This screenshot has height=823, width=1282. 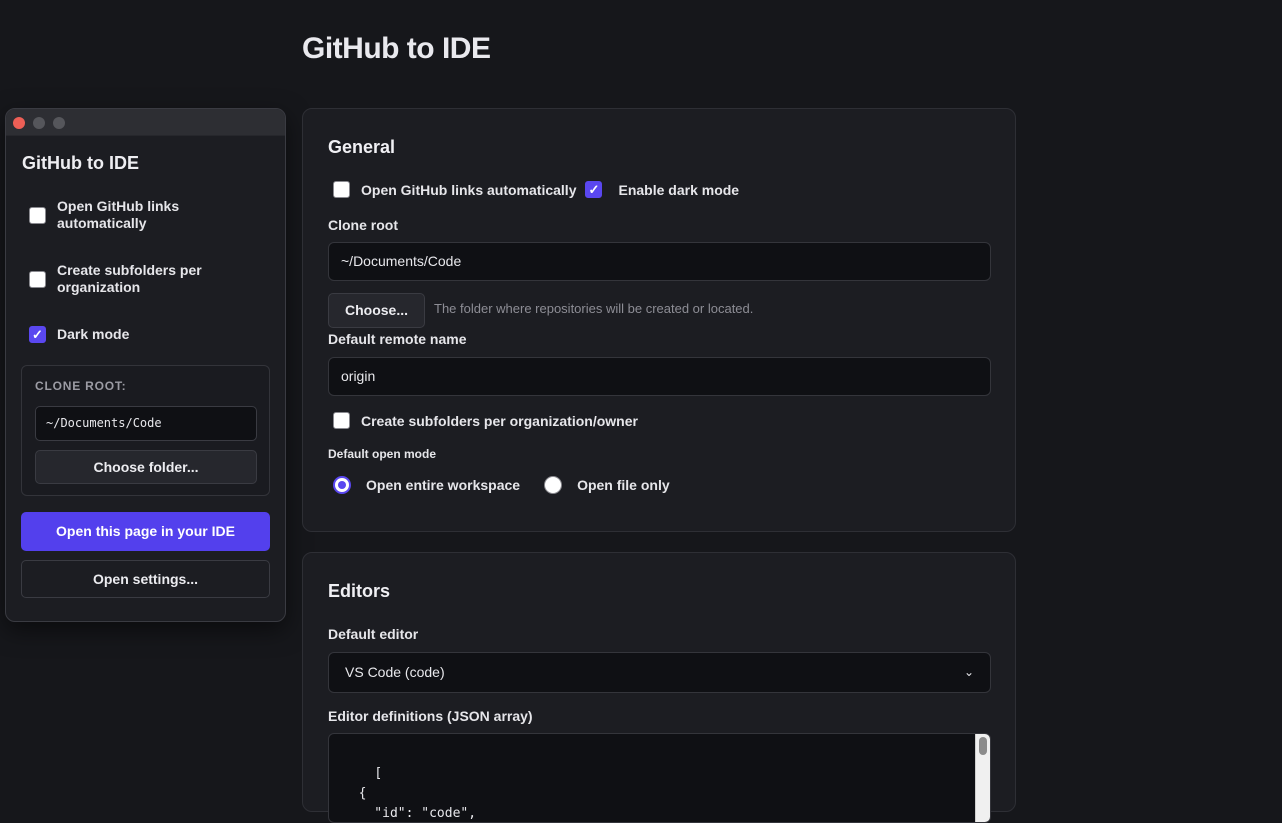 I want to click on chevron-down-icon: ⌄, so click(x=968, y=672).